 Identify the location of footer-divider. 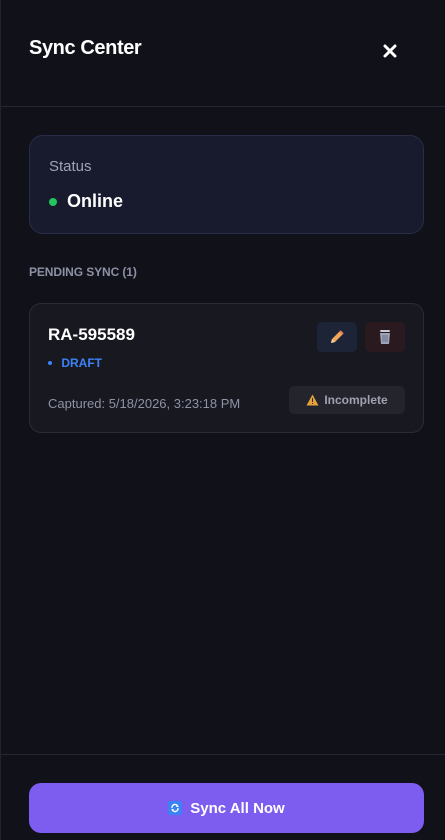
(223, 754).